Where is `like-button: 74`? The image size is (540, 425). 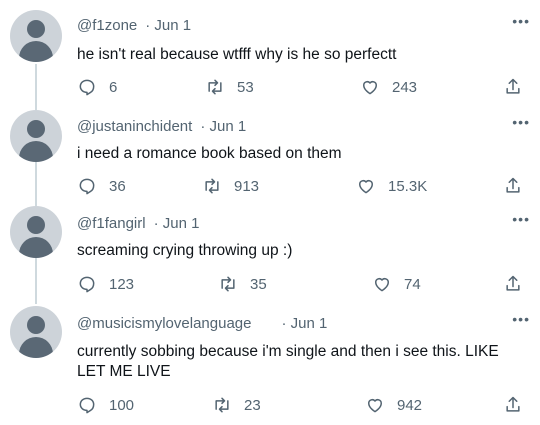 like-button: 74 is located at coordinates (396, 284).